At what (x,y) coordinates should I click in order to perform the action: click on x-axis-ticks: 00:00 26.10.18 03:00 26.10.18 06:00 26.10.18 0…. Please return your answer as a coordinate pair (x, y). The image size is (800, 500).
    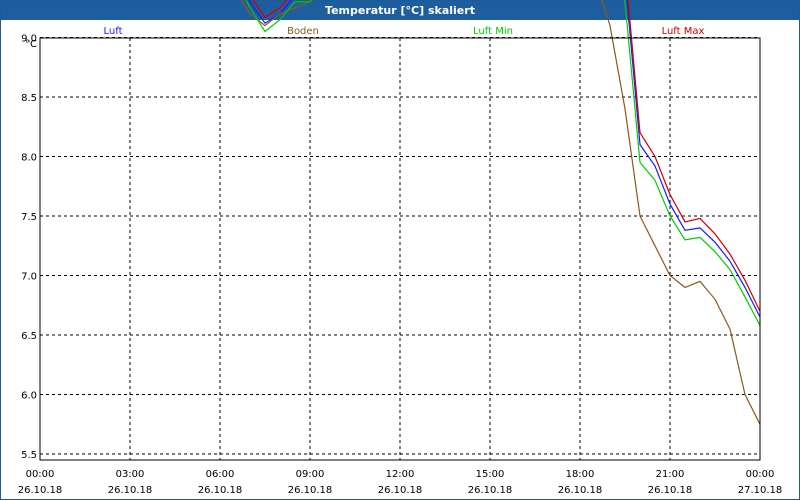
    Looking at the image, I should click on (400, 482).